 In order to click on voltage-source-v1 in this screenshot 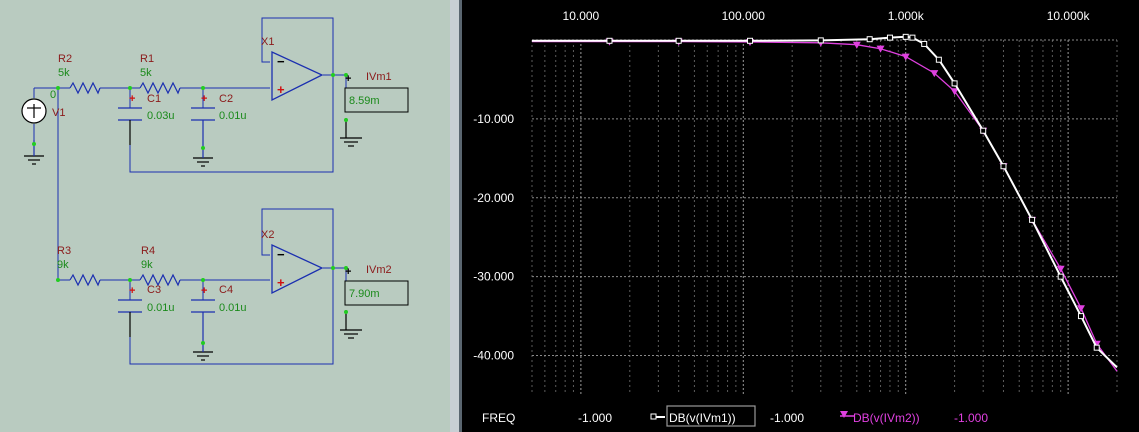, I will do `click(34, 111)`.